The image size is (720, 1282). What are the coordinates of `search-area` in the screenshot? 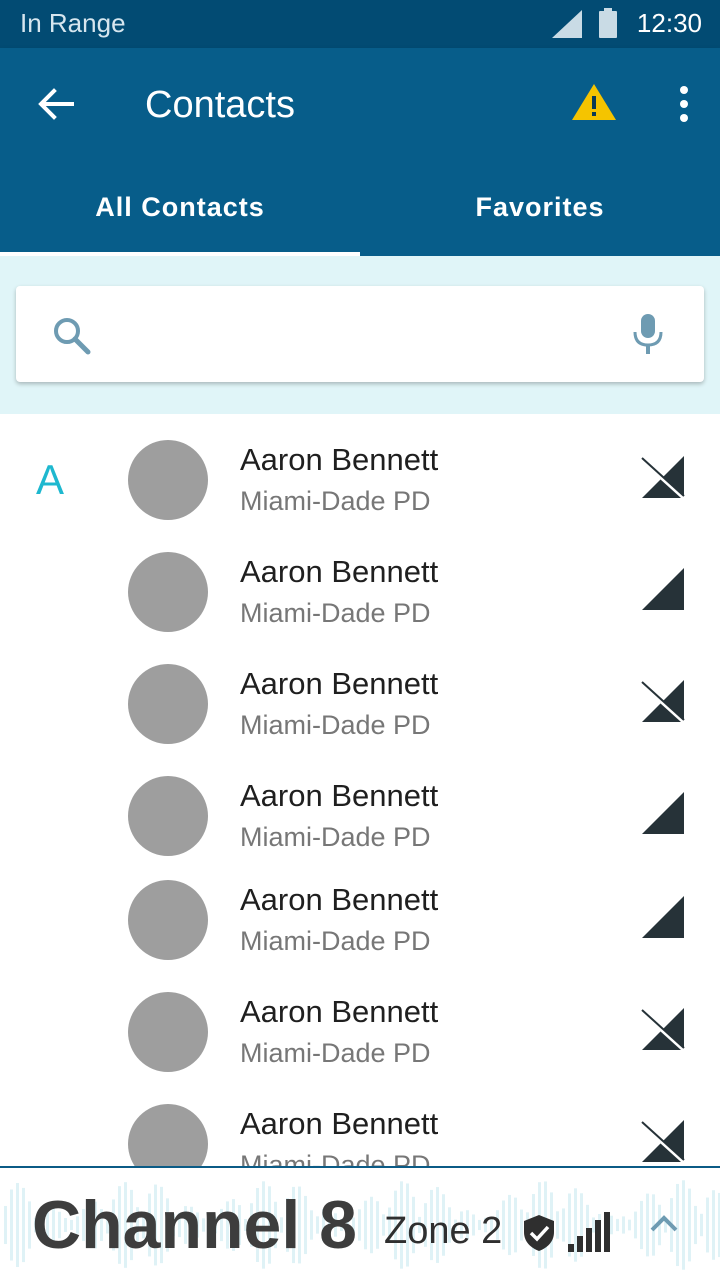 It's located at (360, 335).